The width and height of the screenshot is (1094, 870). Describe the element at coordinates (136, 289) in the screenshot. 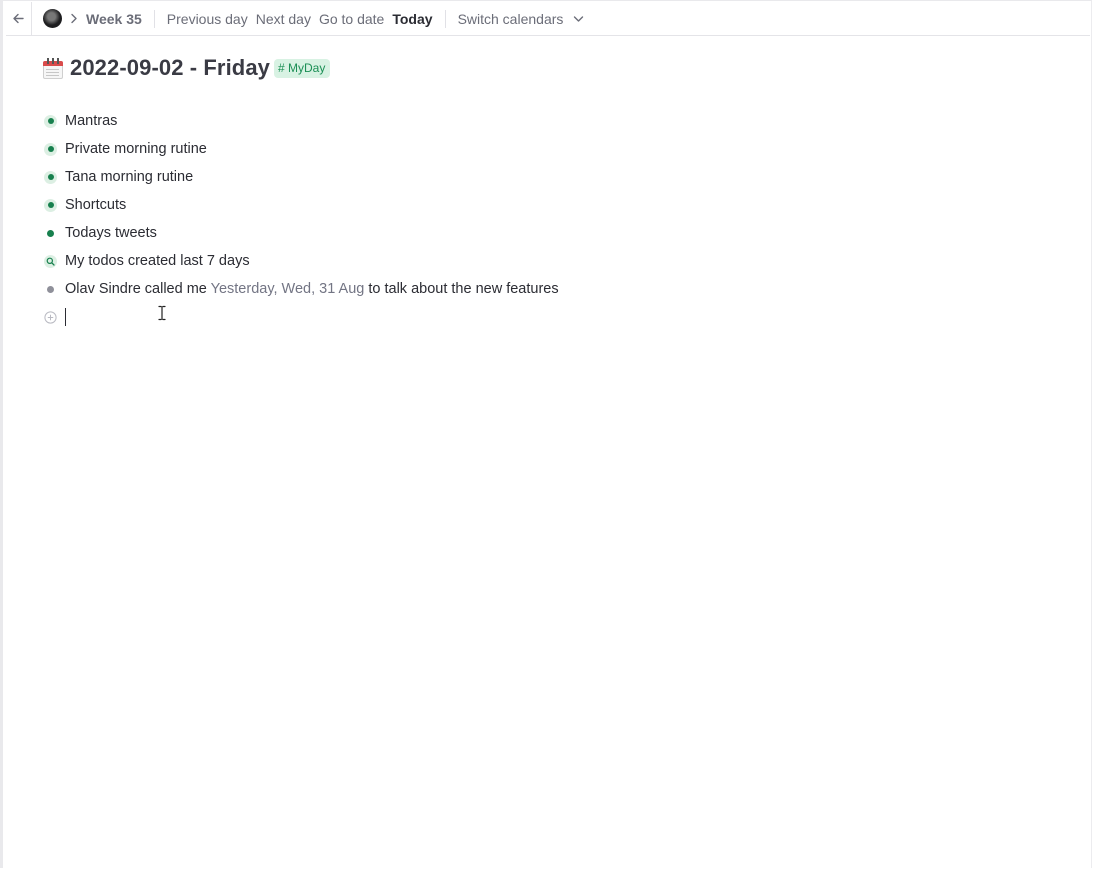

I see `call-text-prefix: Olav Sindre called me` at that location.